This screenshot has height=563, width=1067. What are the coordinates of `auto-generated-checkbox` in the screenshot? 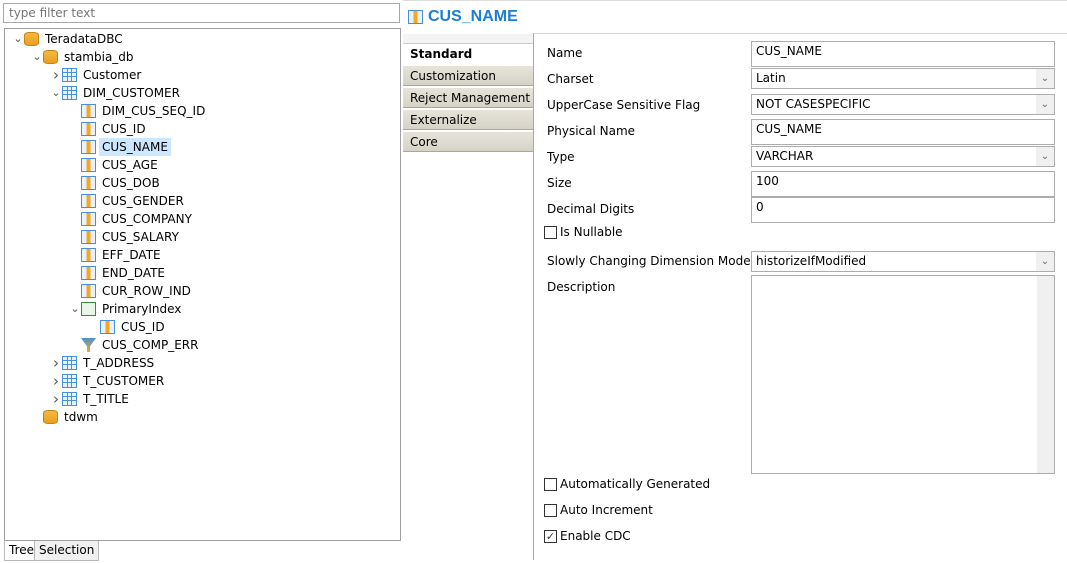 It's located at (550, 484).